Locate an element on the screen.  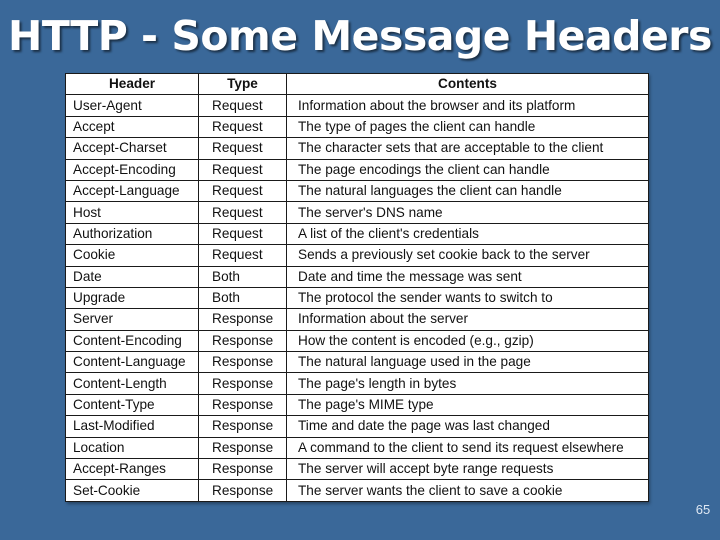
header-contents-cell: The server's DNS name is located at coordinates (467, 212).